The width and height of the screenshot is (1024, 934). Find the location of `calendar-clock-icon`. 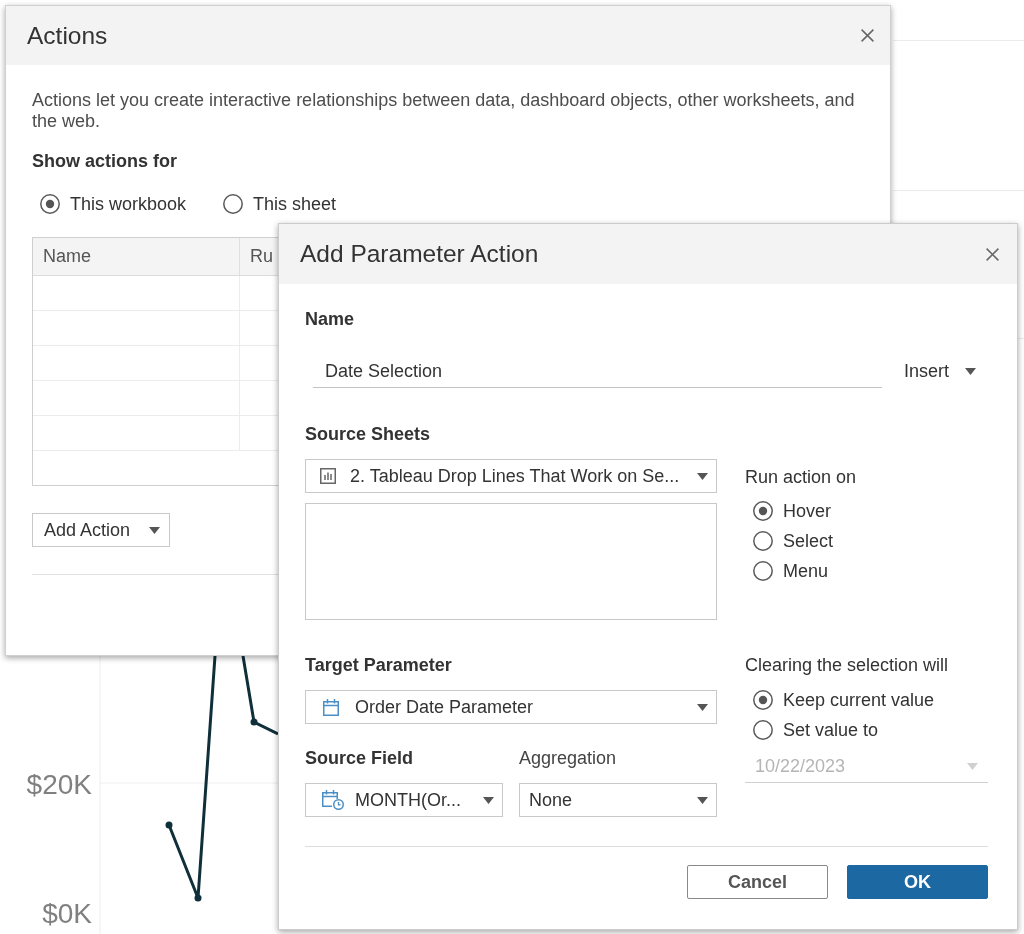

calendar-clock-icon is located at coordinates (333, 800).